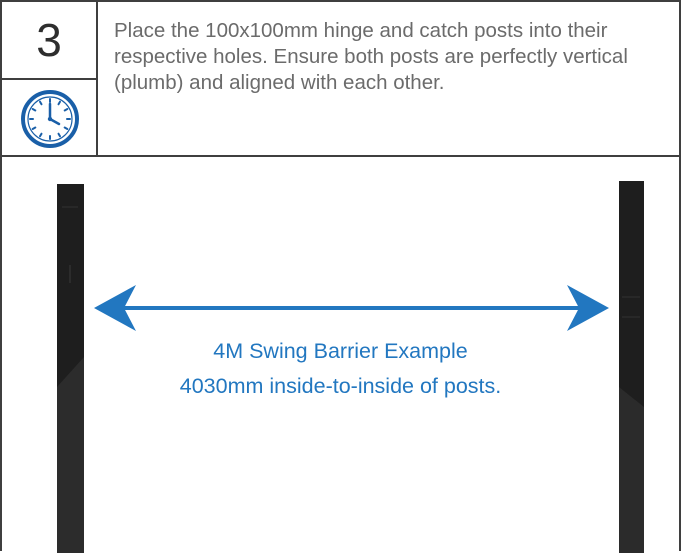  What do you see at coordinates (70, 368) in the screenshot?
I see `hinge-post` at bounding box center [70, 368].